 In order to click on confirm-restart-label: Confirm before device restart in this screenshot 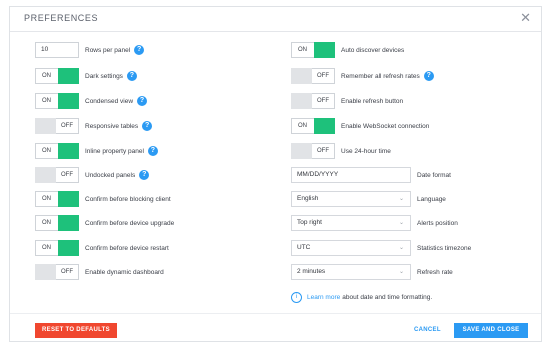, I will do `click(127, 248)`.